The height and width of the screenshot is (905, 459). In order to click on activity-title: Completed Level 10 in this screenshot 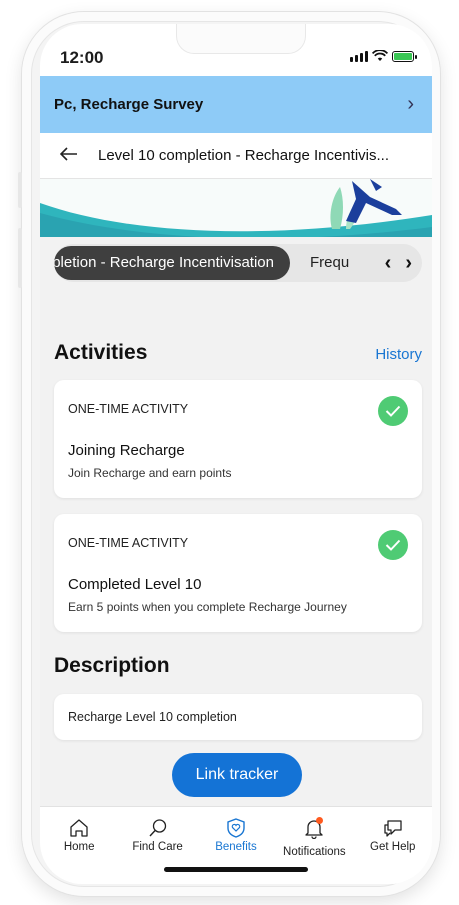, I will do `click(135, 584)`.